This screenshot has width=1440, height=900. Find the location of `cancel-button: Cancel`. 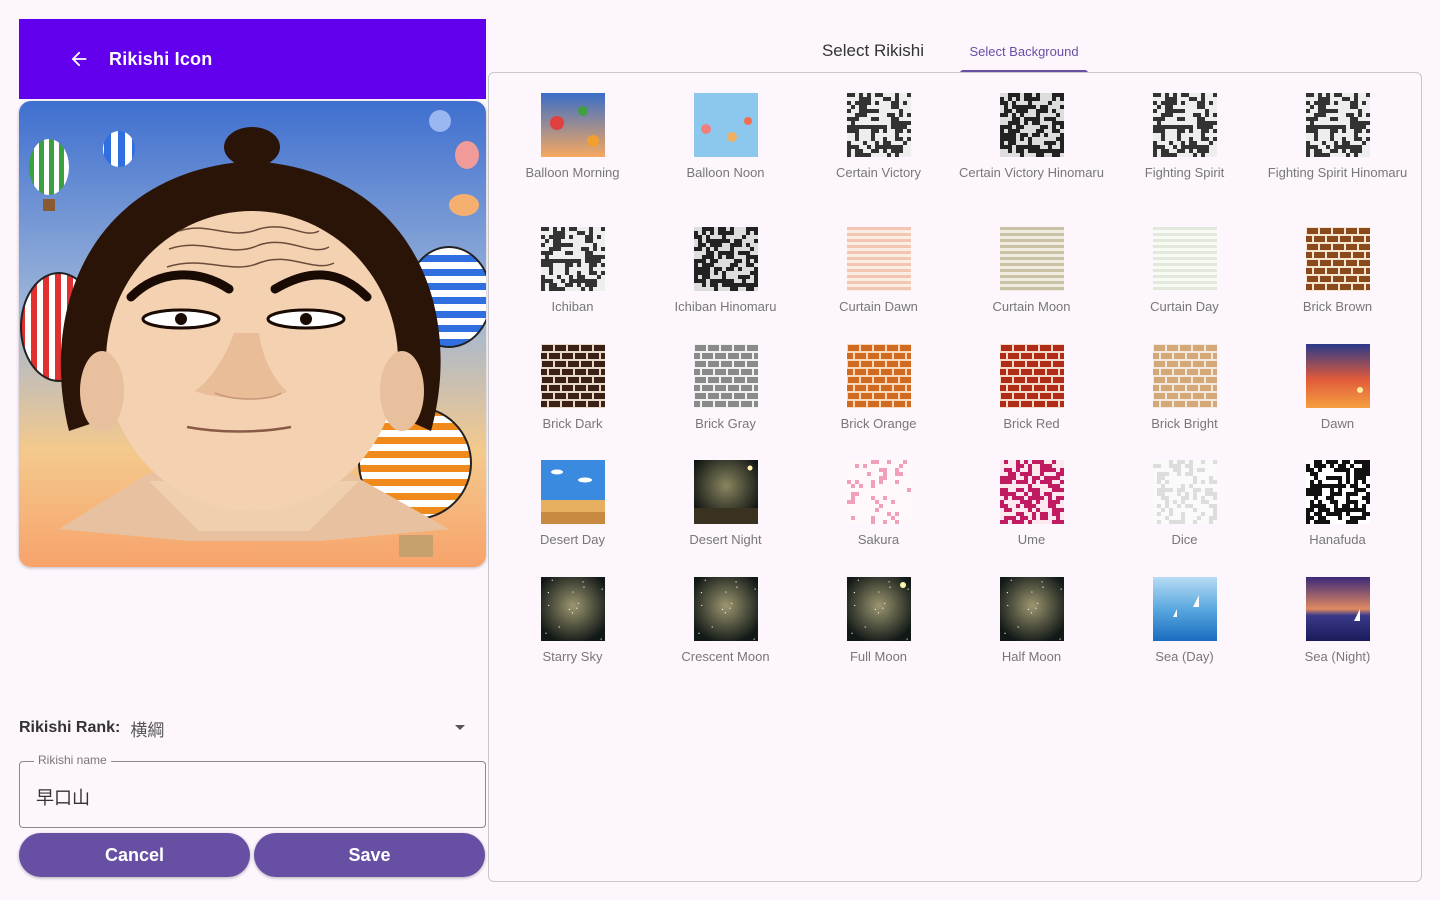

cancel-button: Cancel is located at coordinates (134, 855).